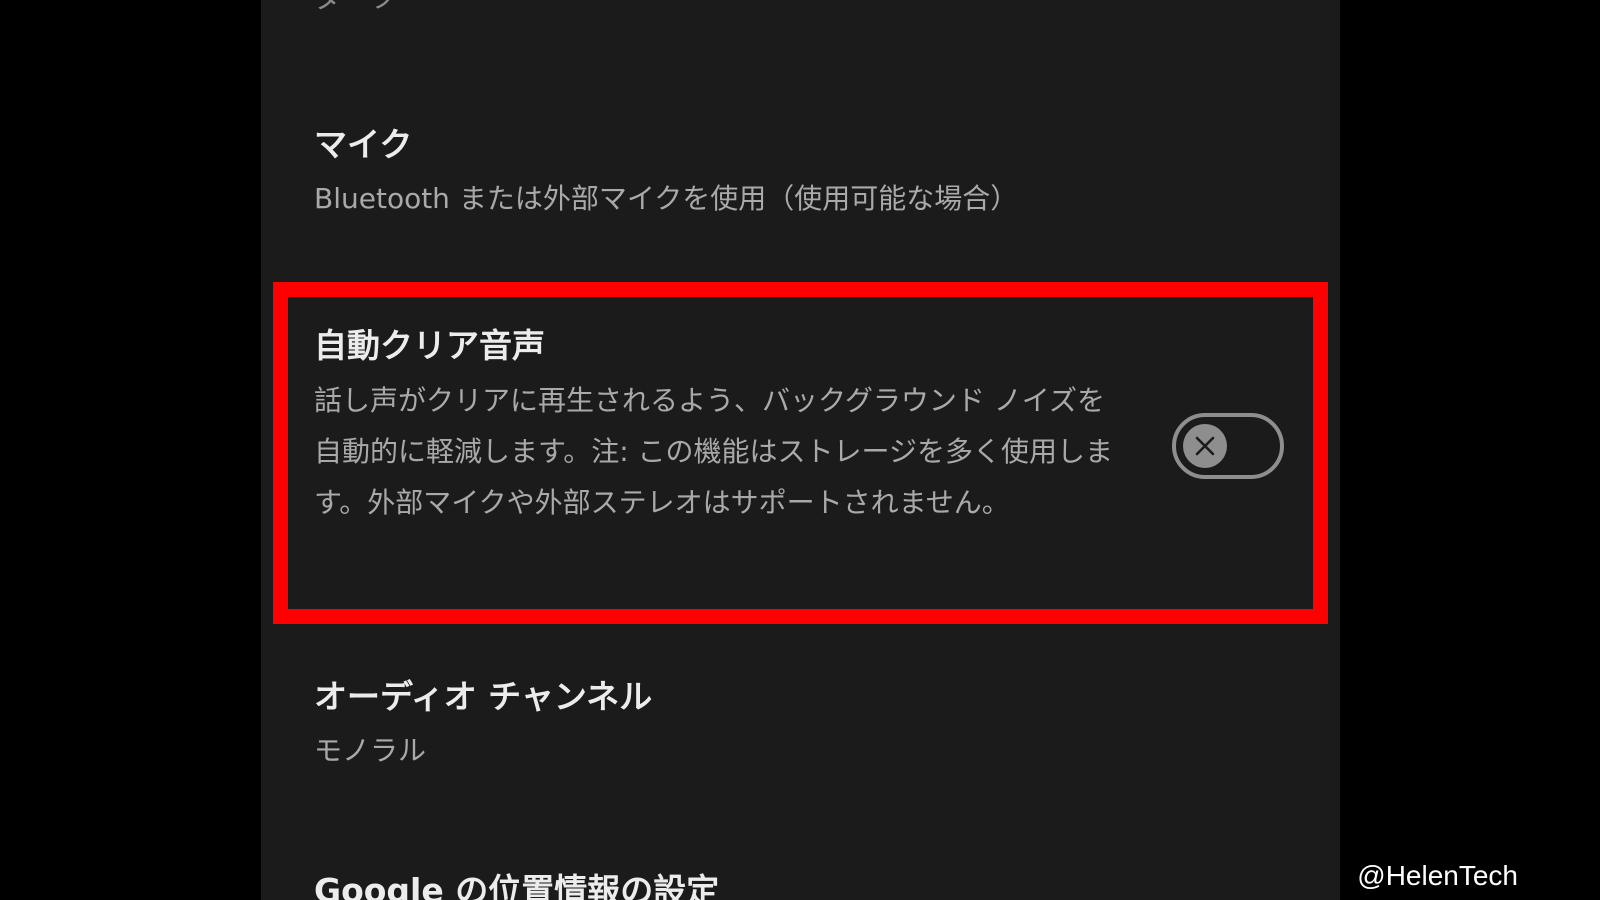  I want to click on close-icon, so click(1205, 446).